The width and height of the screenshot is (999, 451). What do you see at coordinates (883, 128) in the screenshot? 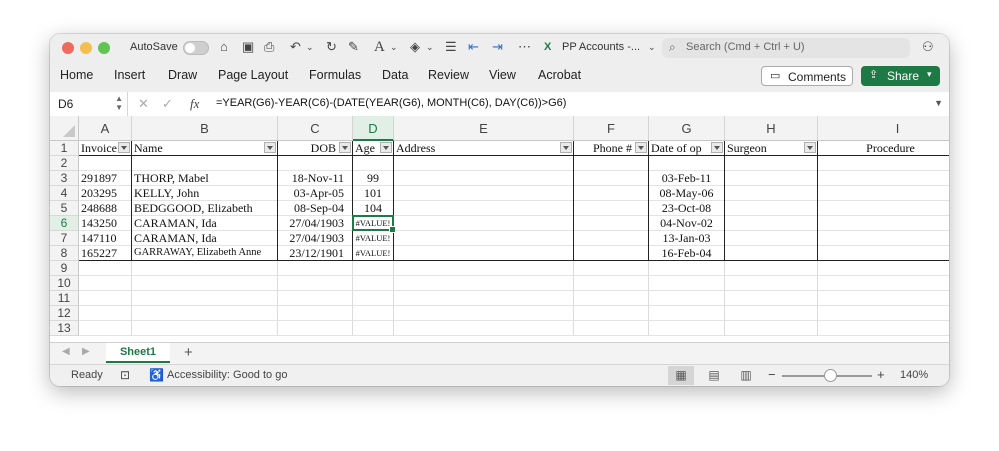
I see `column-header-i: I` at bounding box center [883, 128].